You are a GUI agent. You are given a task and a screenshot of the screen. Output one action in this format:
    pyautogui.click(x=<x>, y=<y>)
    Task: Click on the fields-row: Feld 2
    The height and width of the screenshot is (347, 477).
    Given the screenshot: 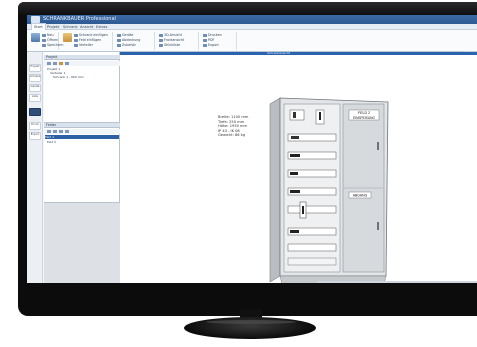 What is the action you would take?
    pyautogui.click(x=82, y=142)
    